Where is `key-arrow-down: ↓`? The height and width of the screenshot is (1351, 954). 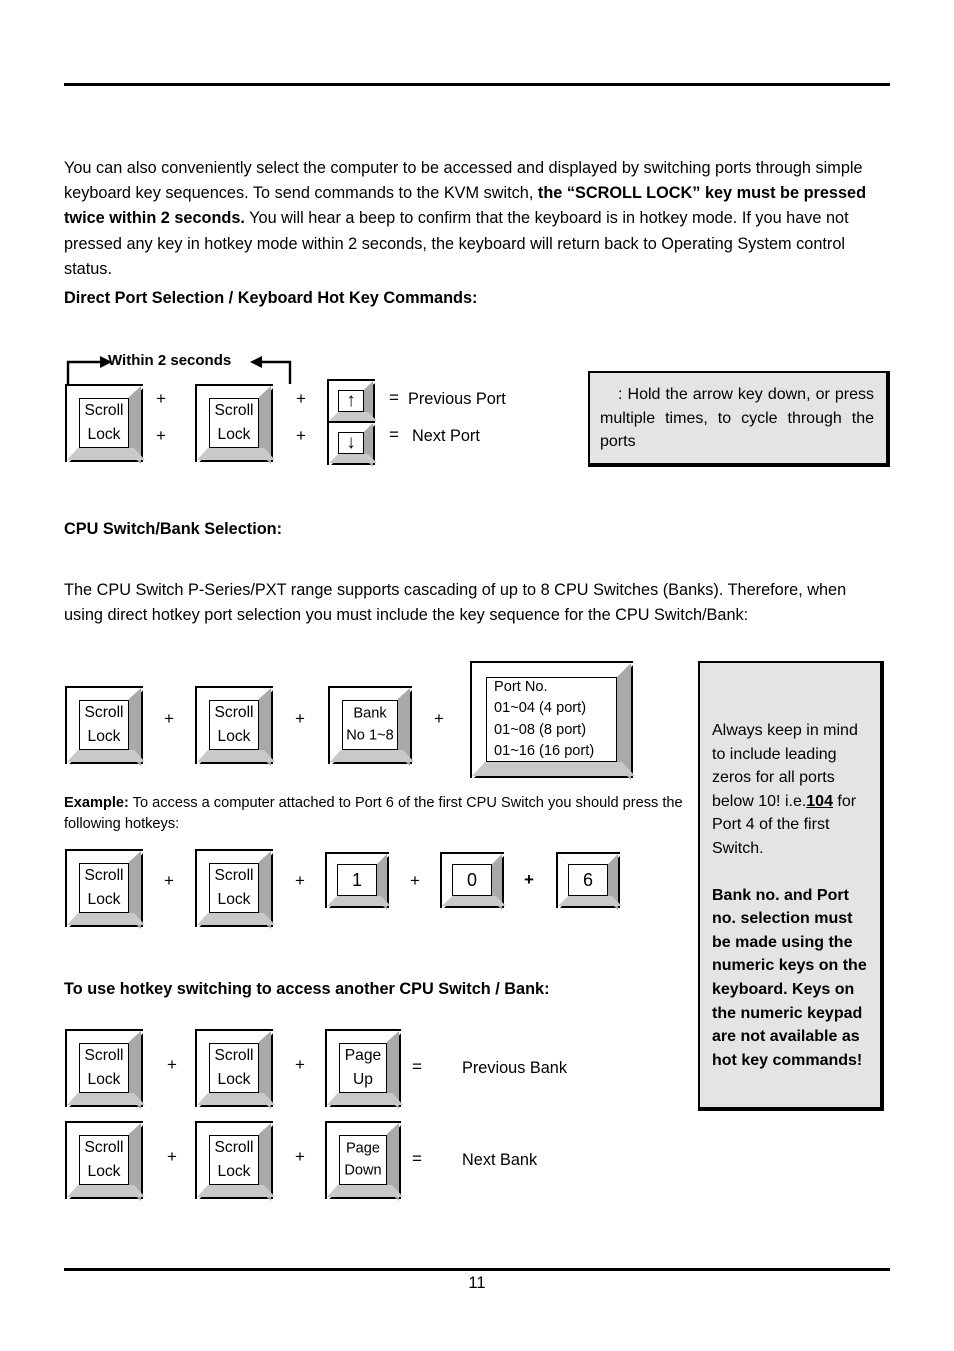
key-arrow-down: ↓ is located at coordinates (352, 444).